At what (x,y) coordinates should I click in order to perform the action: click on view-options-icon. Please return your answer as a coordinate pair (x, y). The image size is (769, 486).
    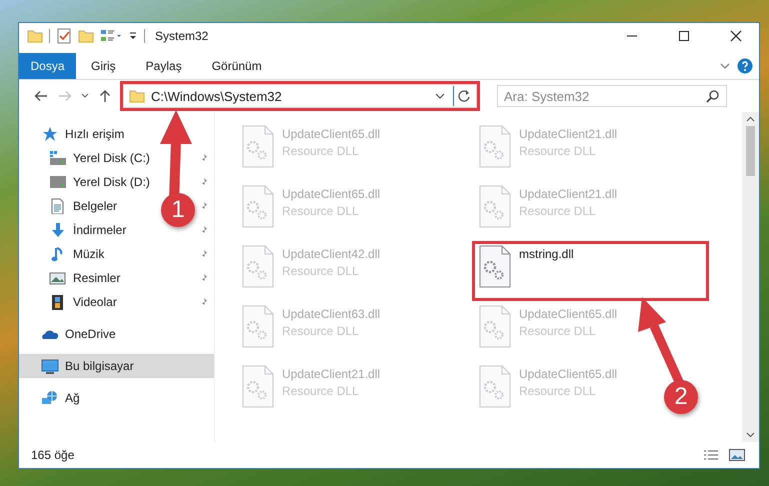
    Looking at the image, I should click on (111, 36).